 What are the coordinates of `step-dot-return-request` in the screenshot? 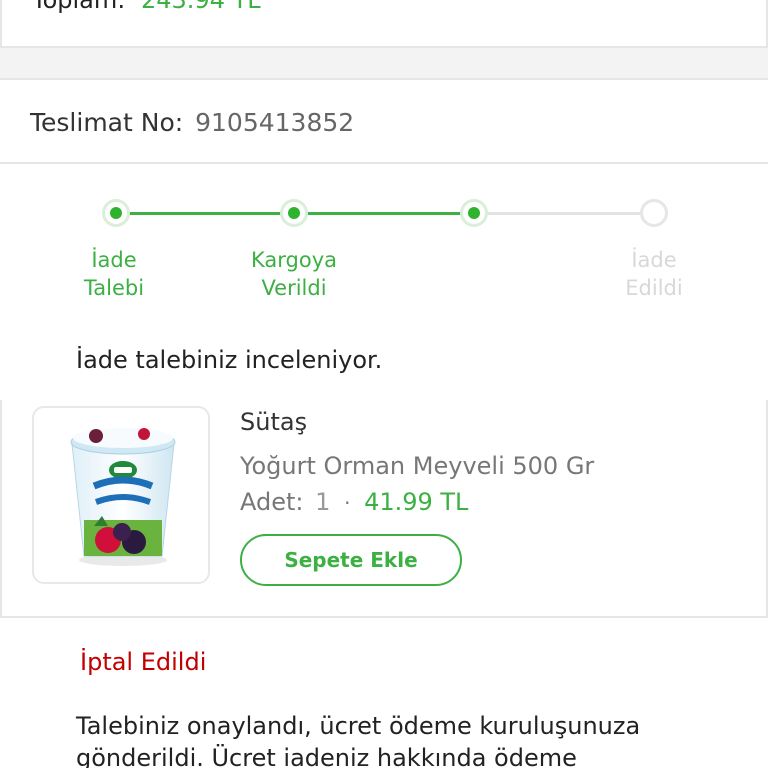 It's located at (116, 213).